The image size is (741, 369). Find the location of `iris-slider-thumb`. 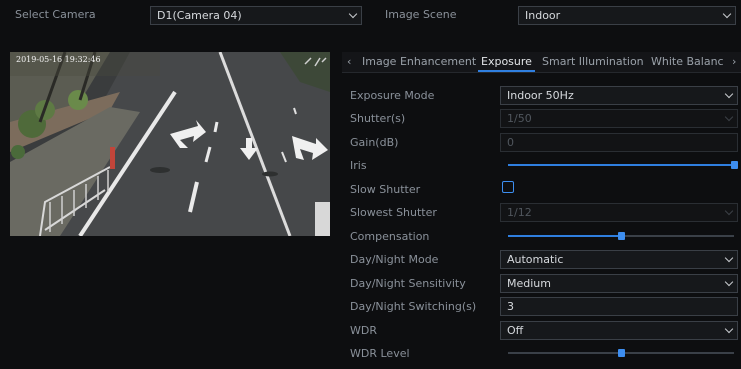

iris-slider-thumb is located at coordinates (734, 165).